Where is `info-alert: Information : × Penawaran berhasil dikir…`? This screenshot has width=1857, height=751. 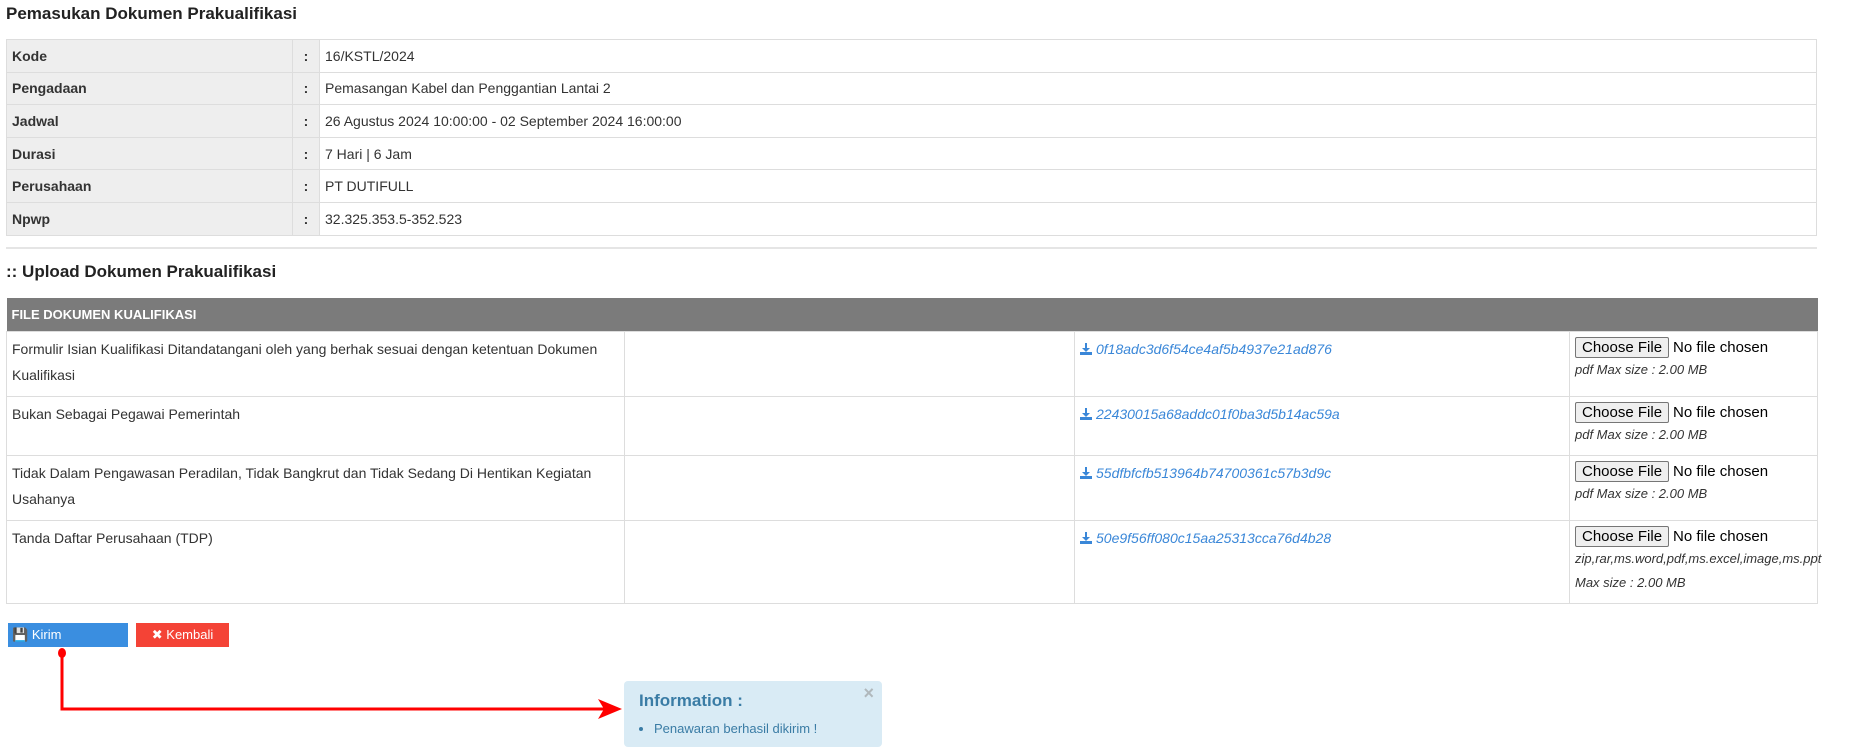 info-alert: Information : × Penawaran berhasil dikir… is located at coordinates (753, 714).